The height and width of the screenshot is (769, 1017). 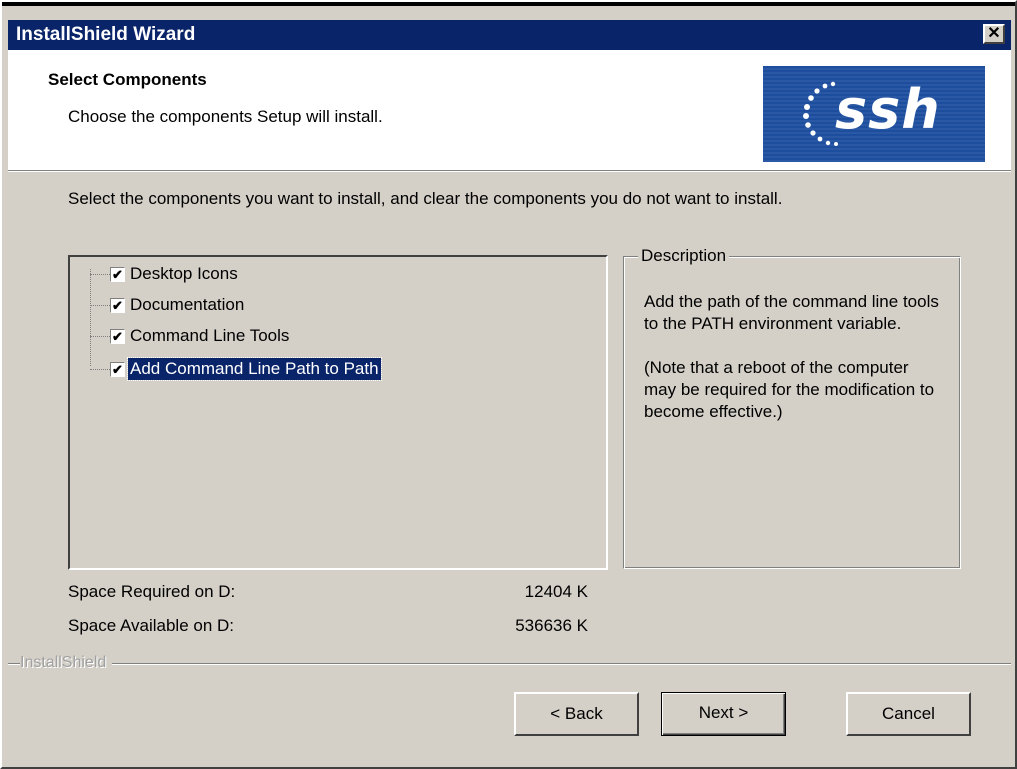 What do you see at coordinates (90, 317) in the screenshot?
I see `tree-connector` at bounding box center [90, 317].